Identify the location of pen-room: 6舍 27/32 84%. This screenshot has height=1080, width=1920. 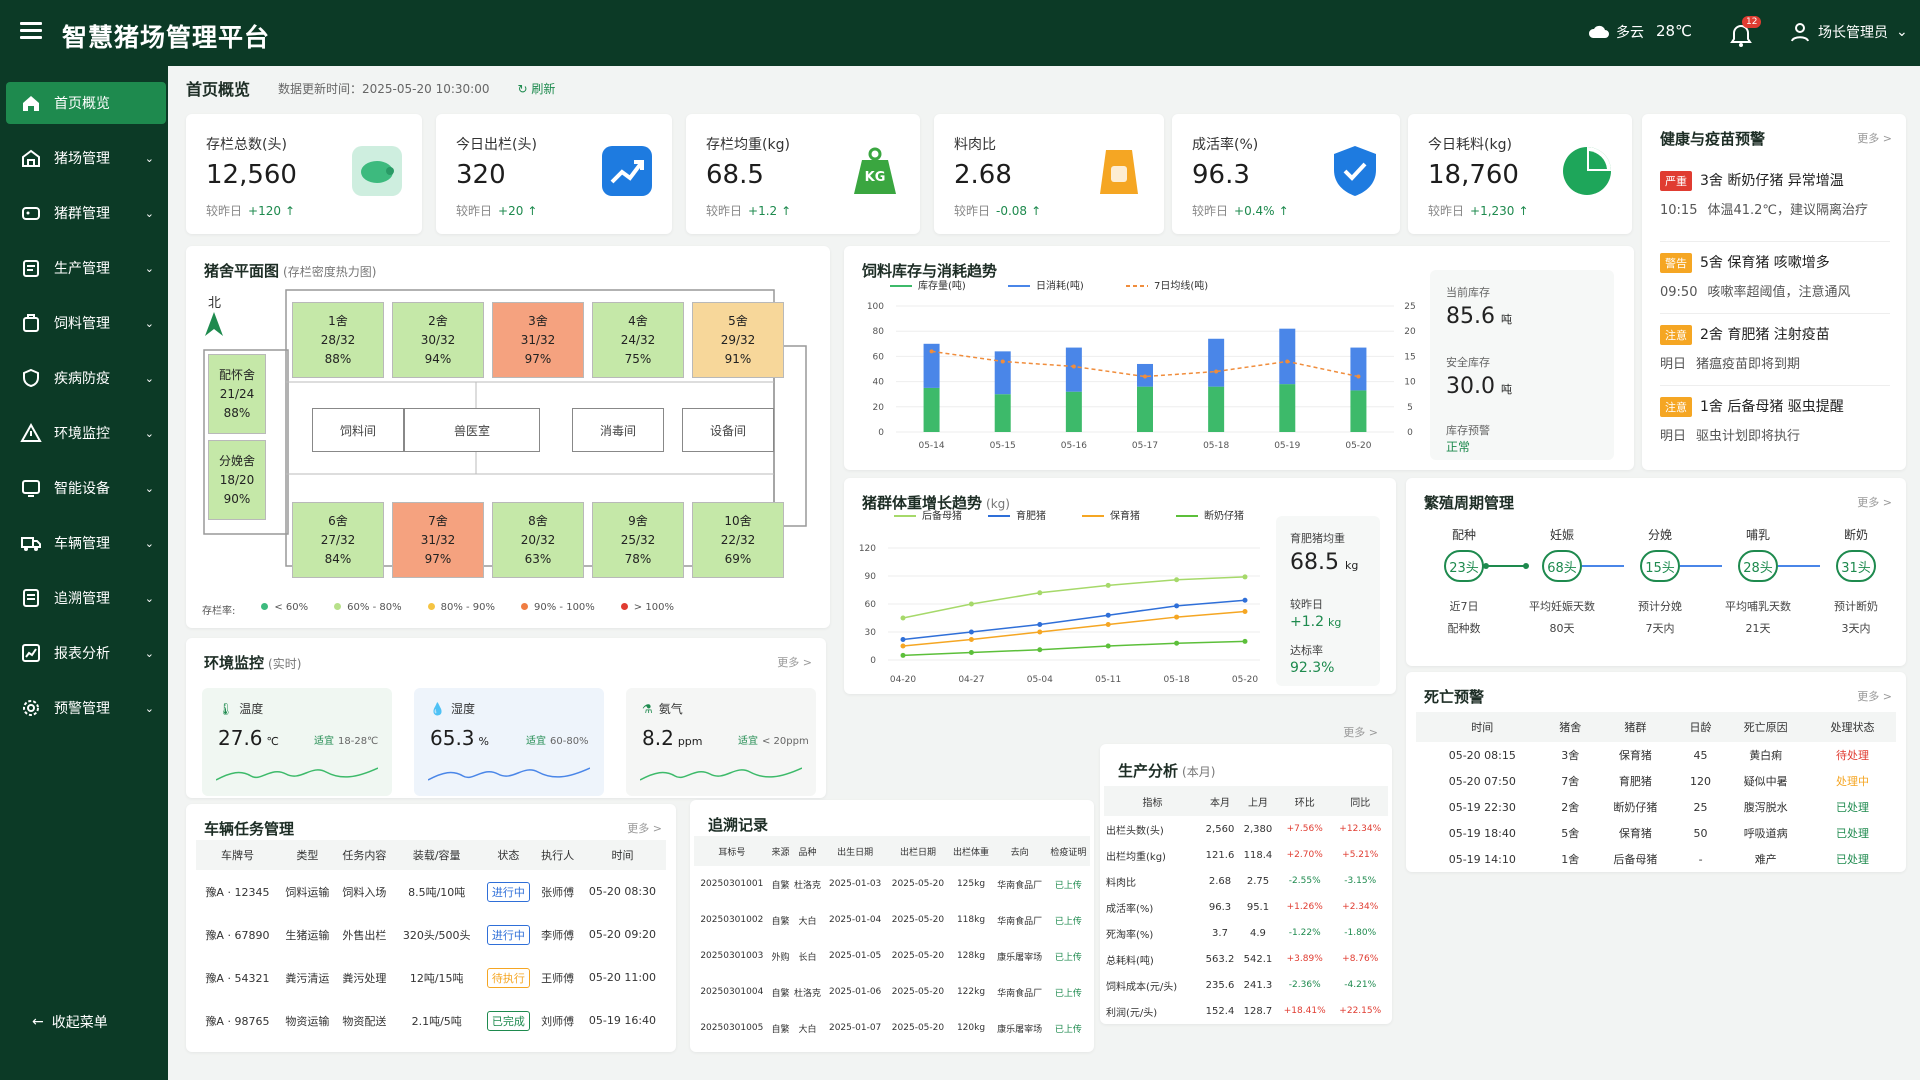
(338, 540).